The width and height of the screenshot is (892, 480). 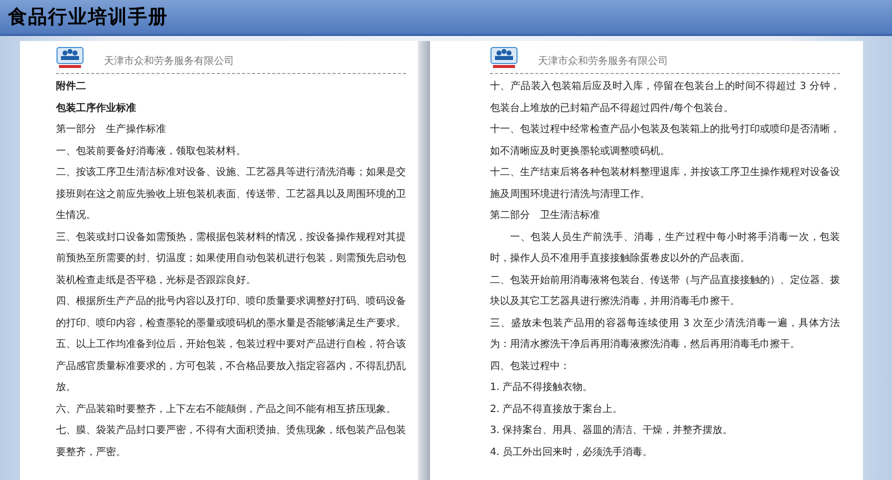 I want to click on paragraph: 七、膜、袋装产品封口要严密，不得有大面积烫抽、烫焦现象，纸包装产品包装要整齐，严密。, so click(x=231, y=442).